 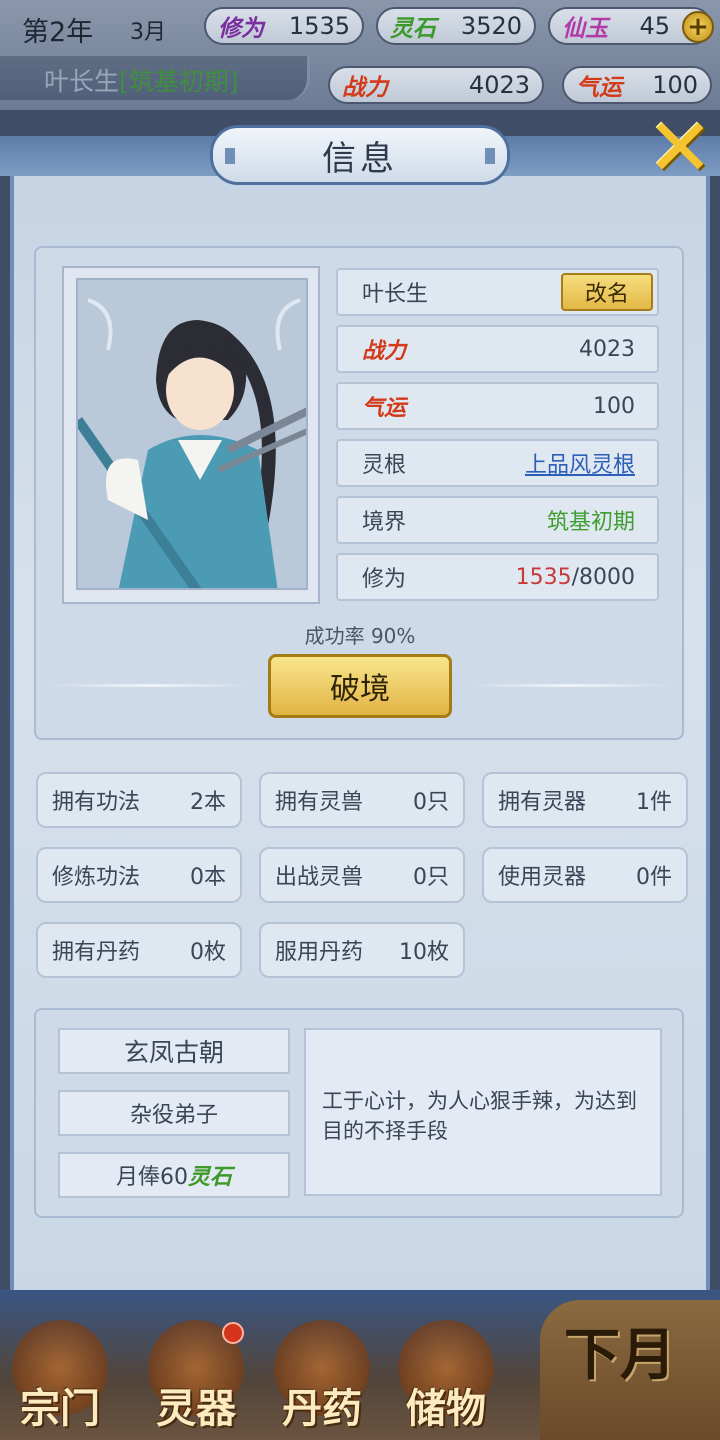 I want to click on salary-unit: 灵石, so click(x=209, y=1177).